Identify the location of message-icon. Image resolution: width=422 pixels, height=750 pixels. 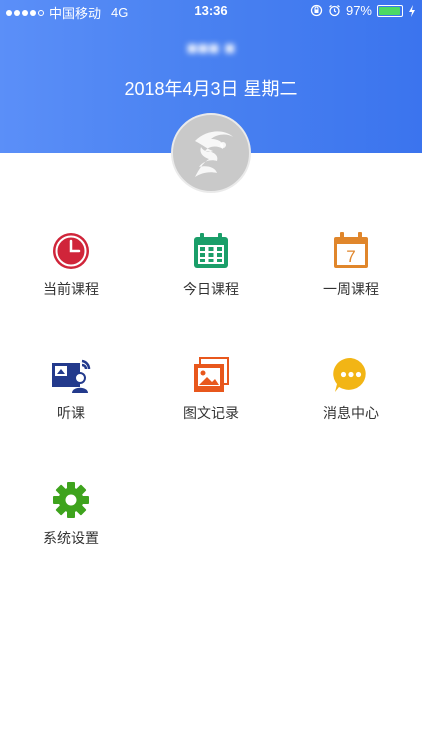
(349, 374).